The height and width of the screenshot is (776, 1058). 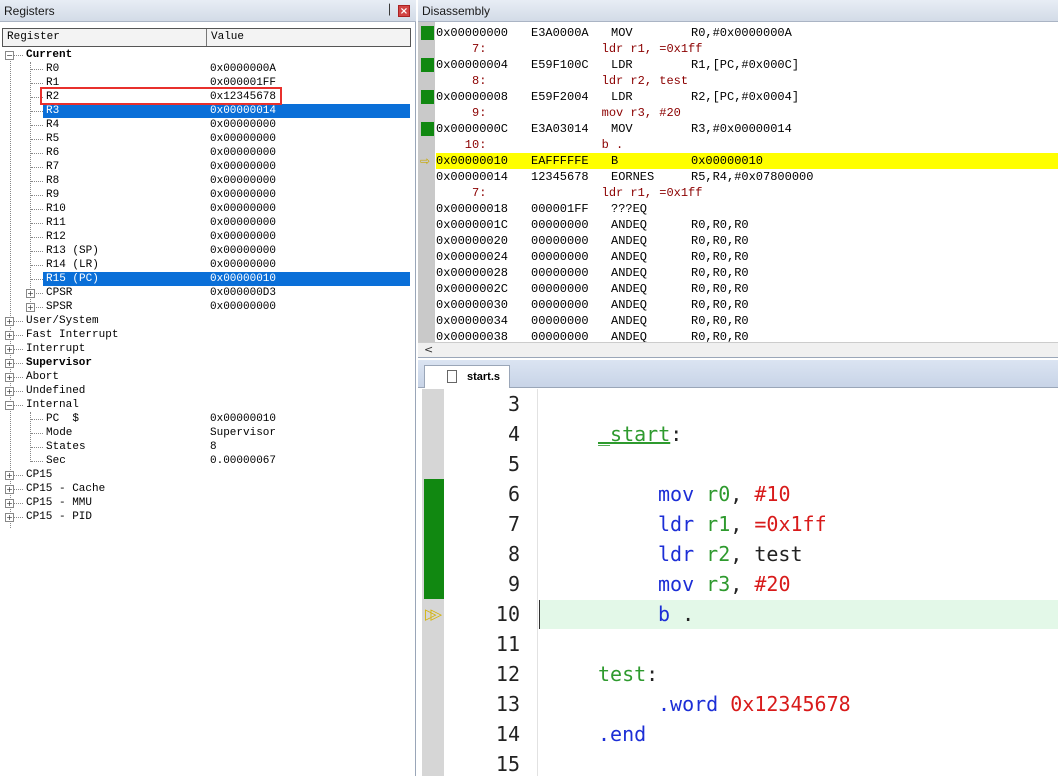 I want to click on disassembly-row: 0x0000001C 00000000 ANDEQ R0,R0,R0, so click(x=738, y=225).